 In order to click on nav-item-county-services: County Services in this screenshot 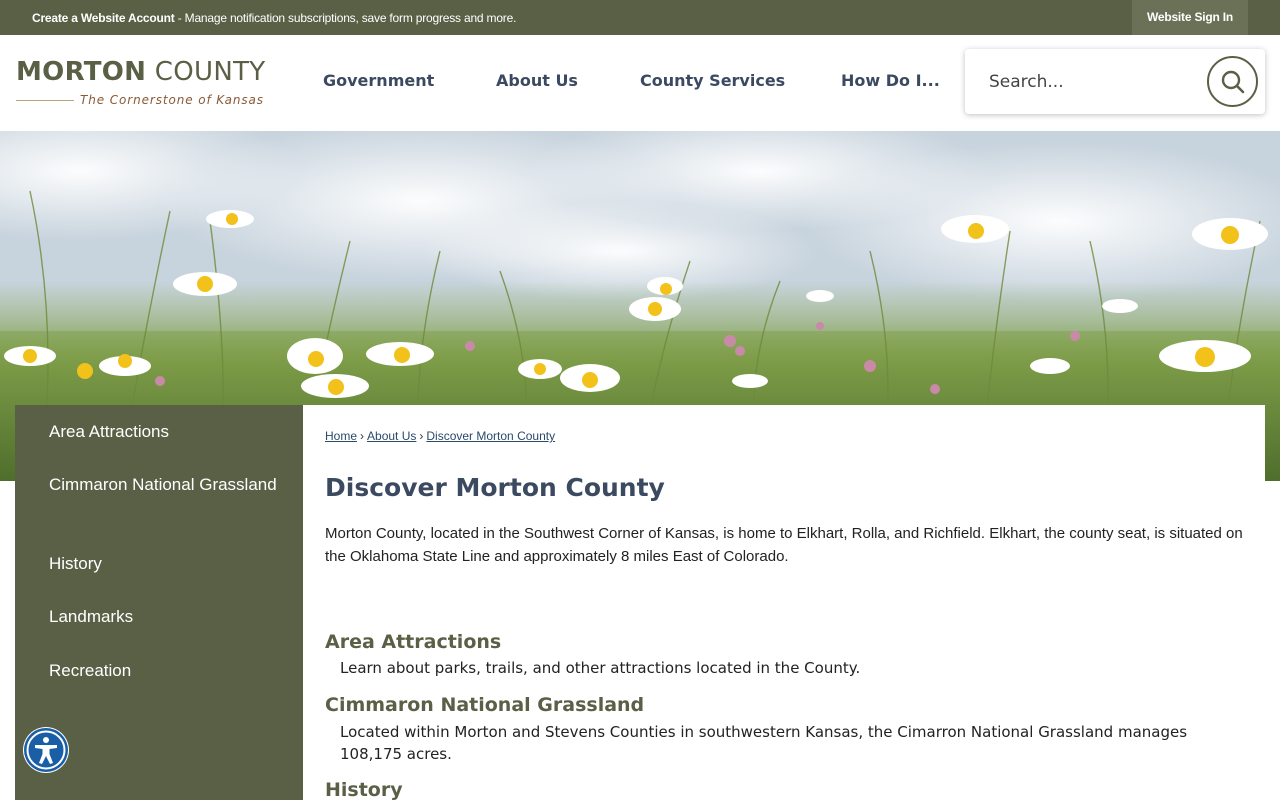, I will do `click(712, 80)`.